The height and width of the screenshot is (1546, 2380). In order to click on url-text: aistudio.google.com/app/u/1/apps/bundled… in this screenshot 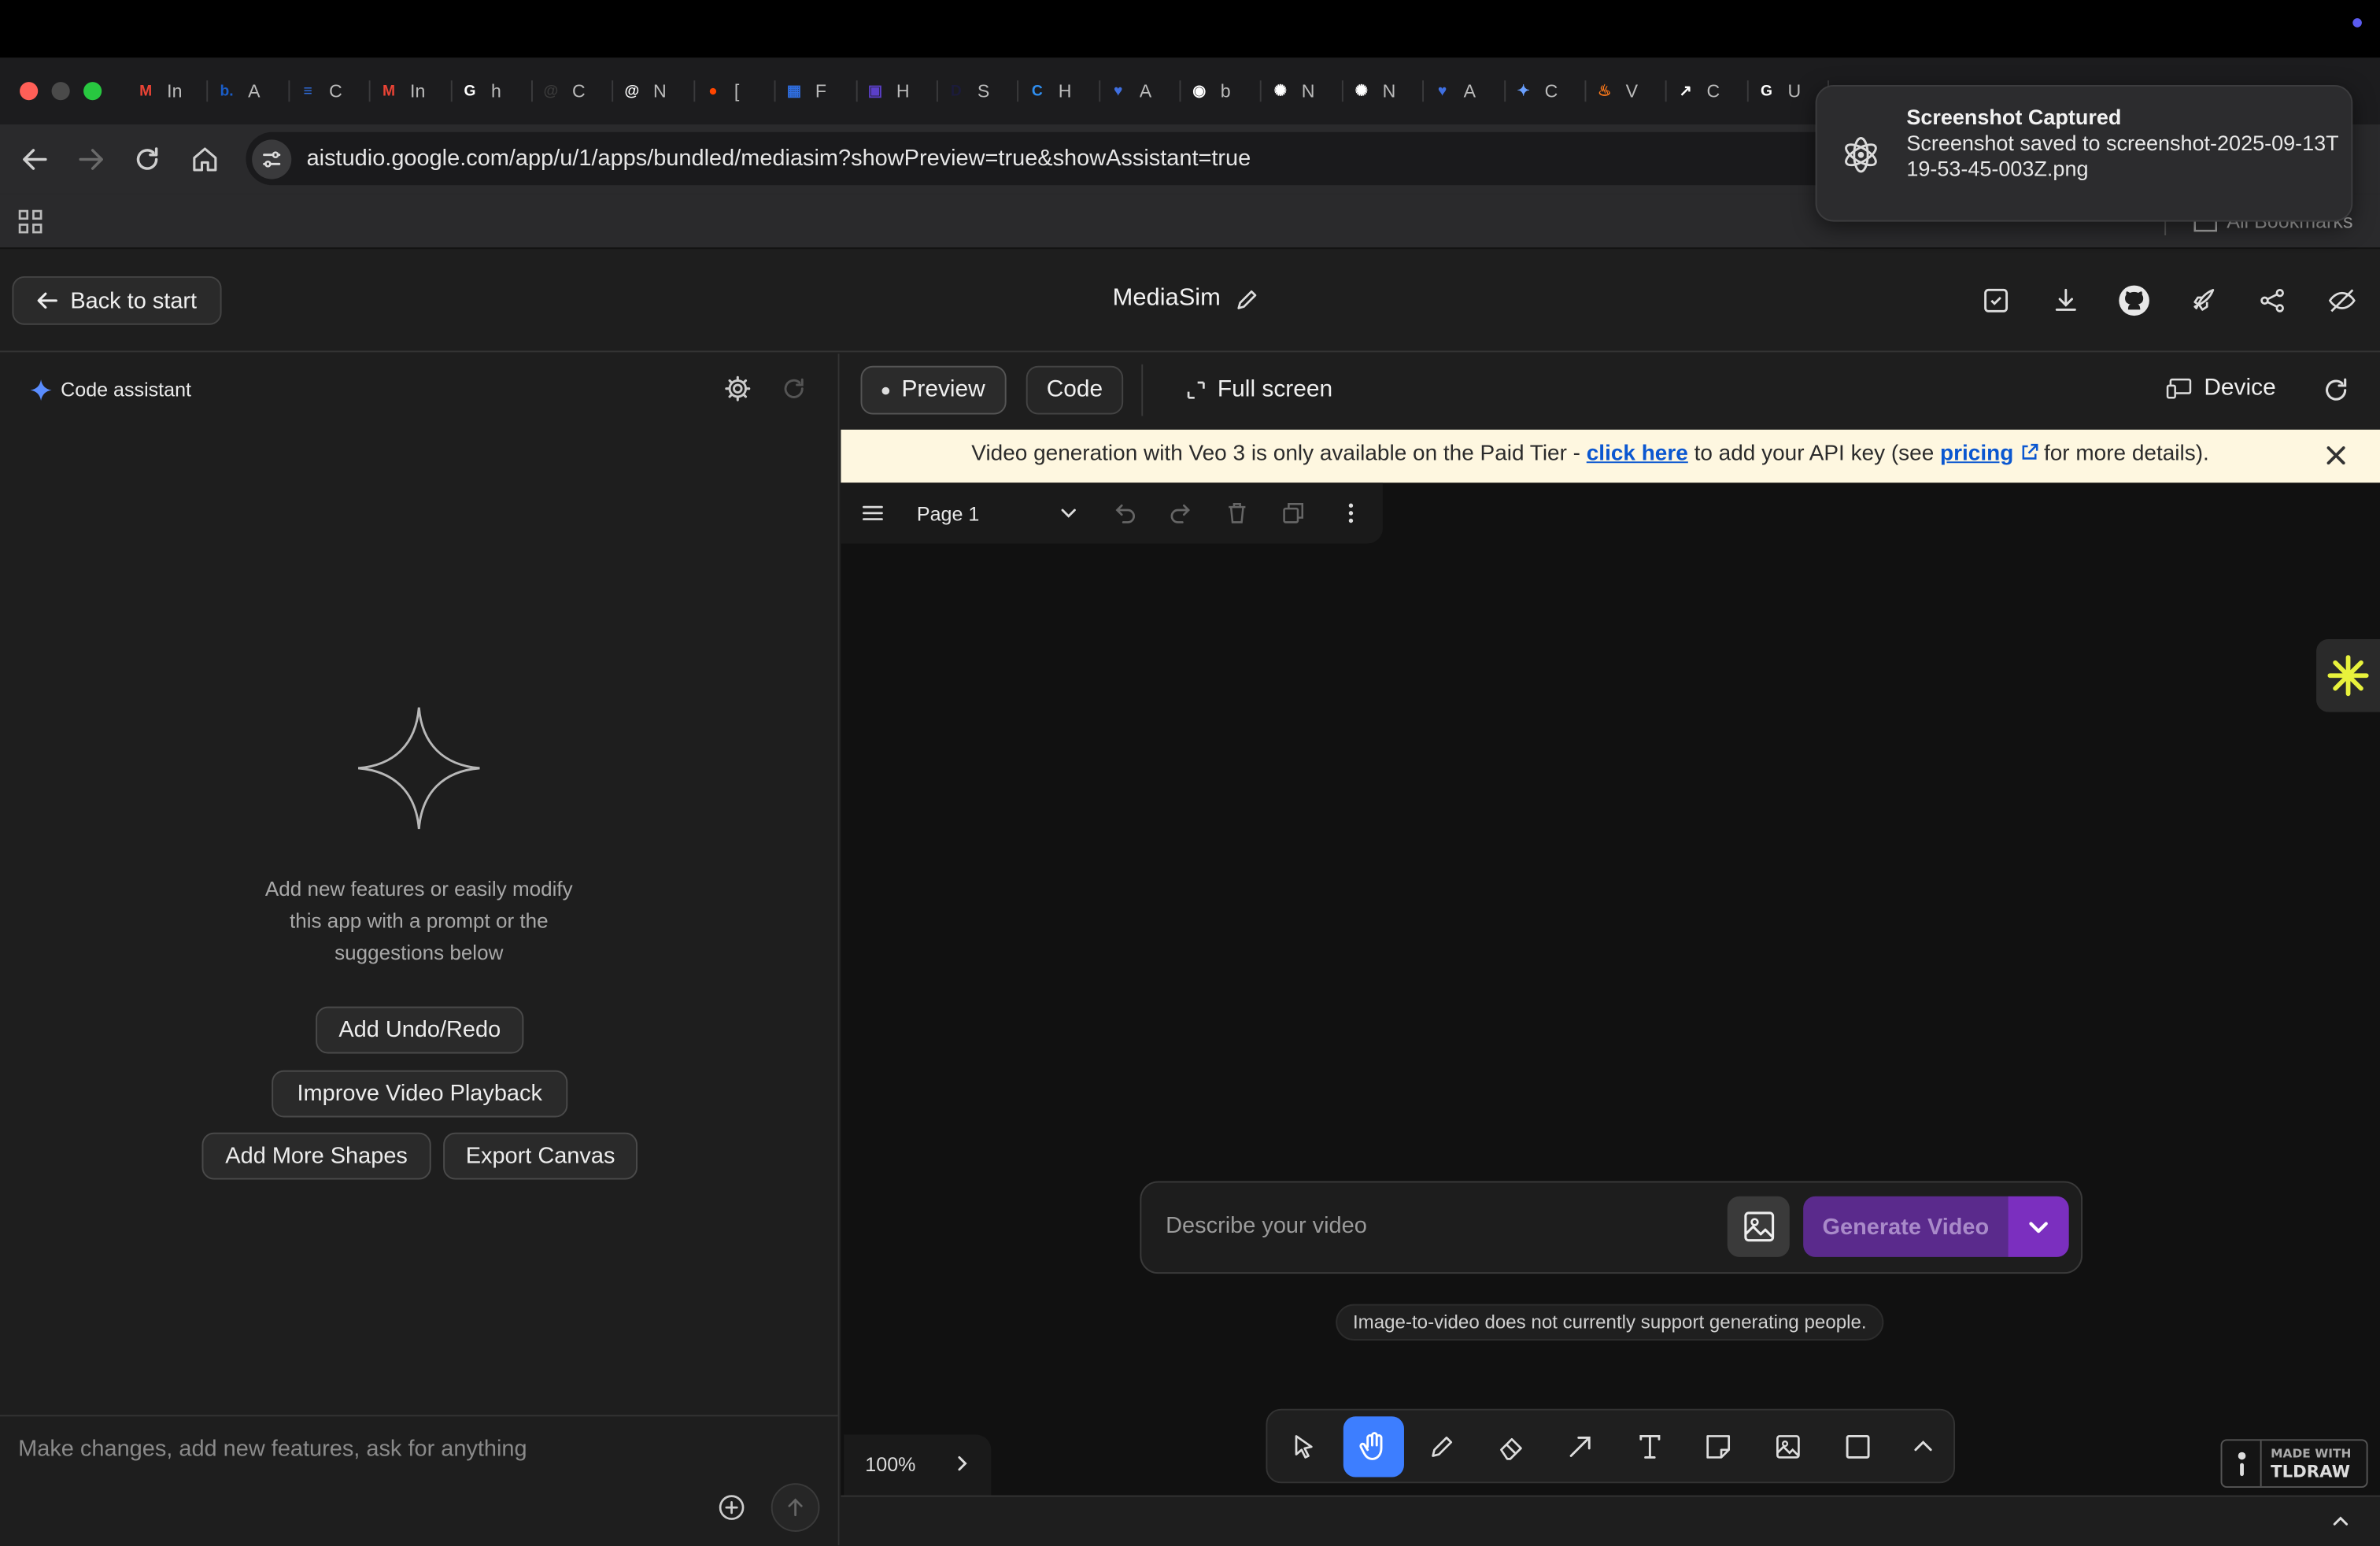, I will do `click(779, 159)`.